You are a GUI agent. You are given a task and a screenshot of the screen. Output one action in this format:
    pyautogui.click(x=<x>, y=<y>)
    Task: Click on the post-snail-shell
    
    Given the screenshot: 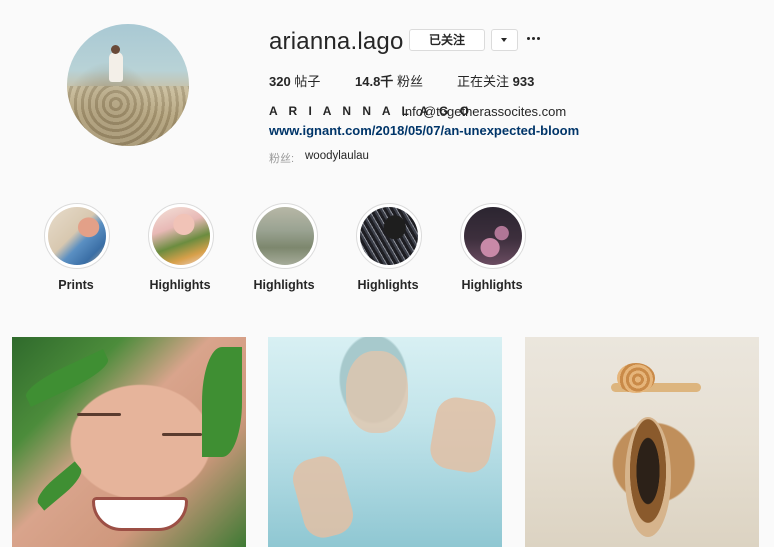 What is the action you would take?
    pyautogui.click(x=636, y=378)
    